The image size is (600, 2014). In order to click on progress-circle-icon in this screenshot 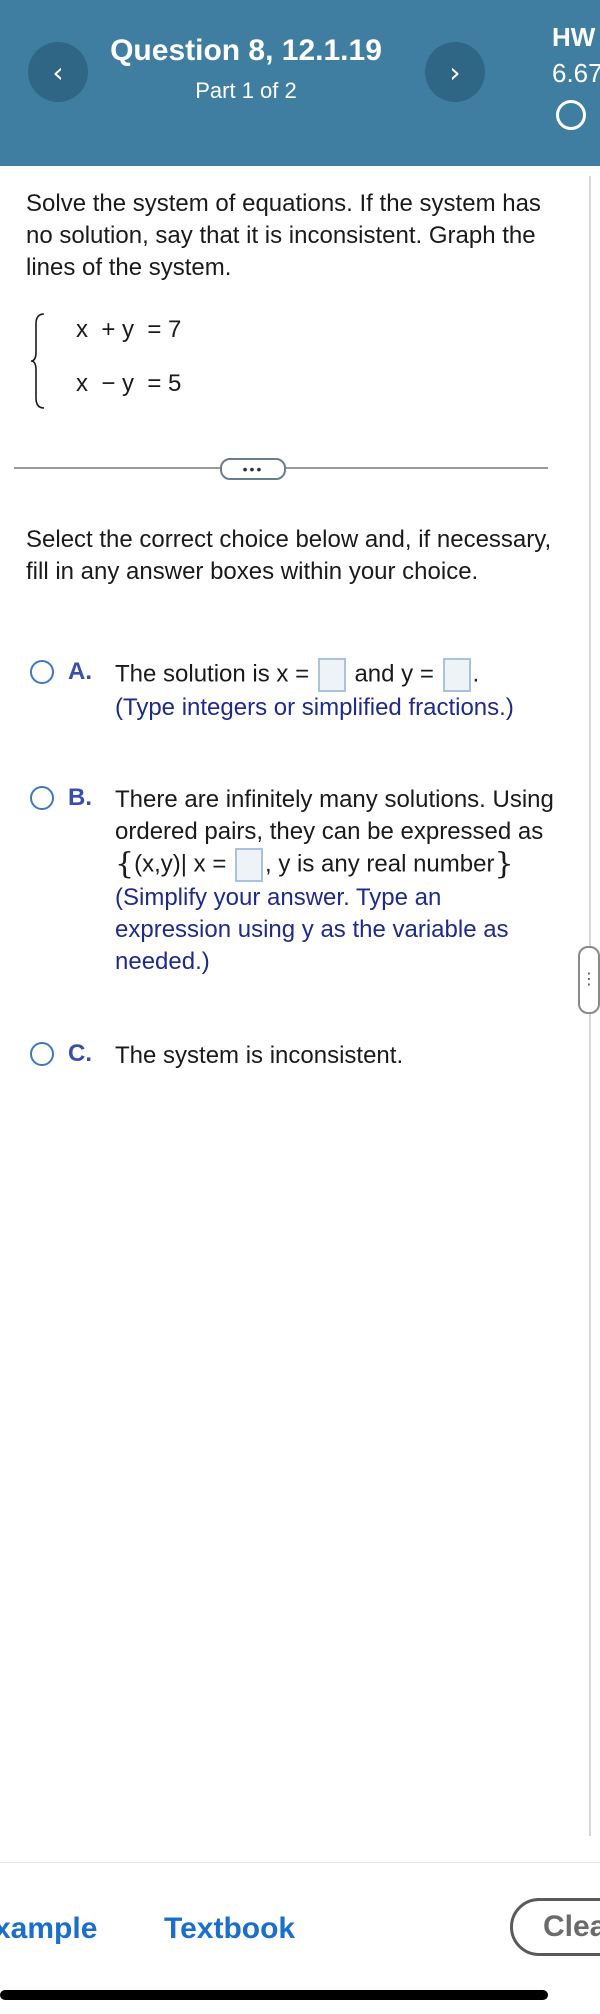, I will do `click(571, 115)`.